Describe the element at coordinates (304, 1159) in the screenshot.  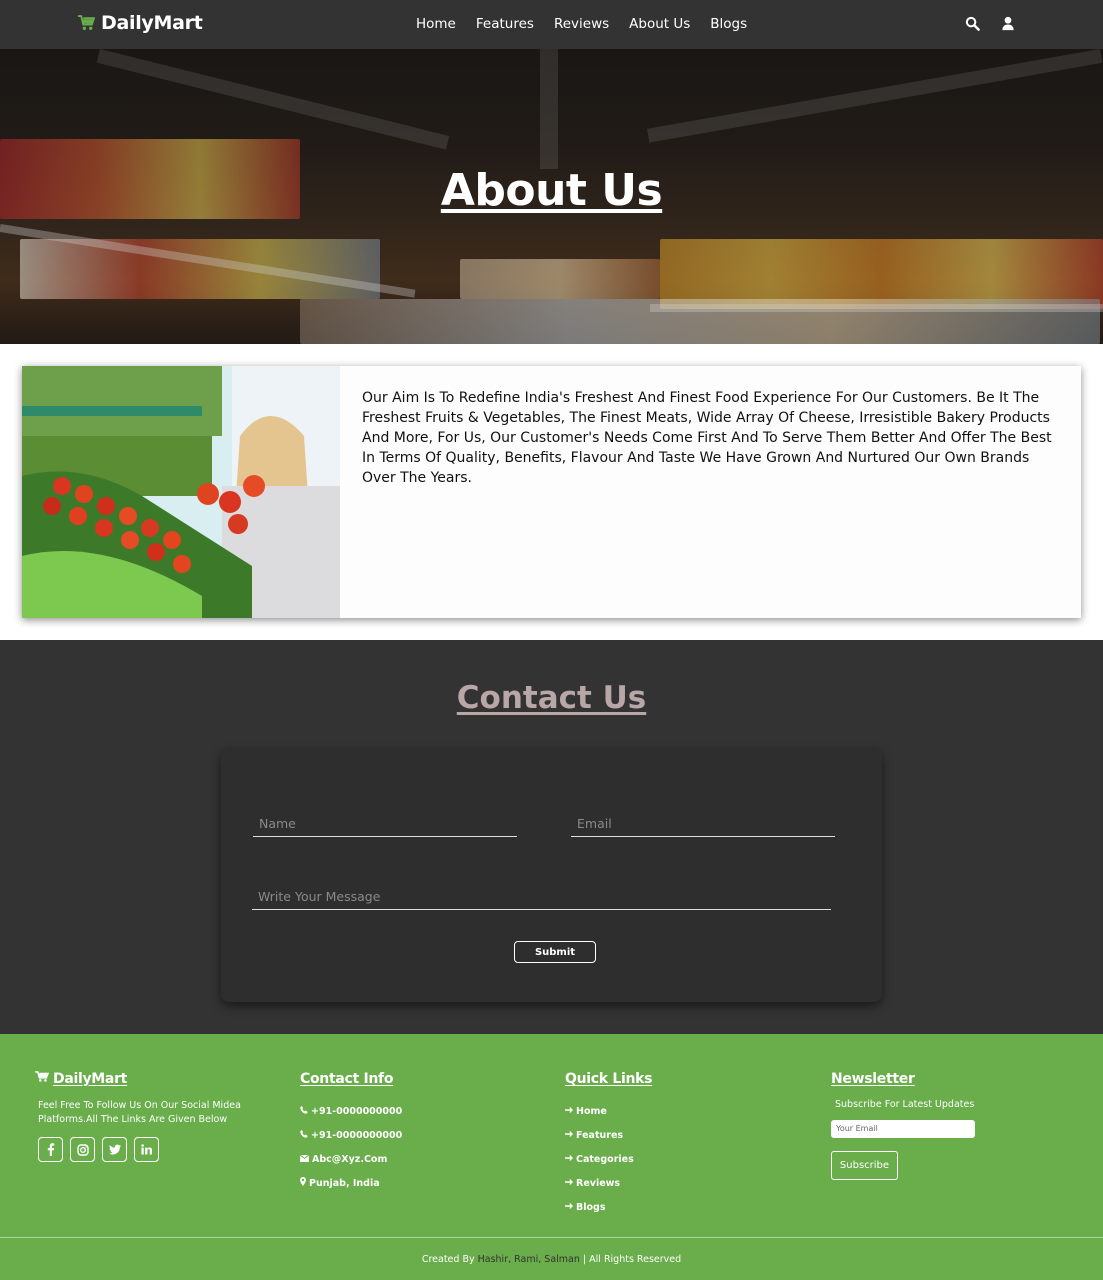
I see `envelope-icon` at that location.